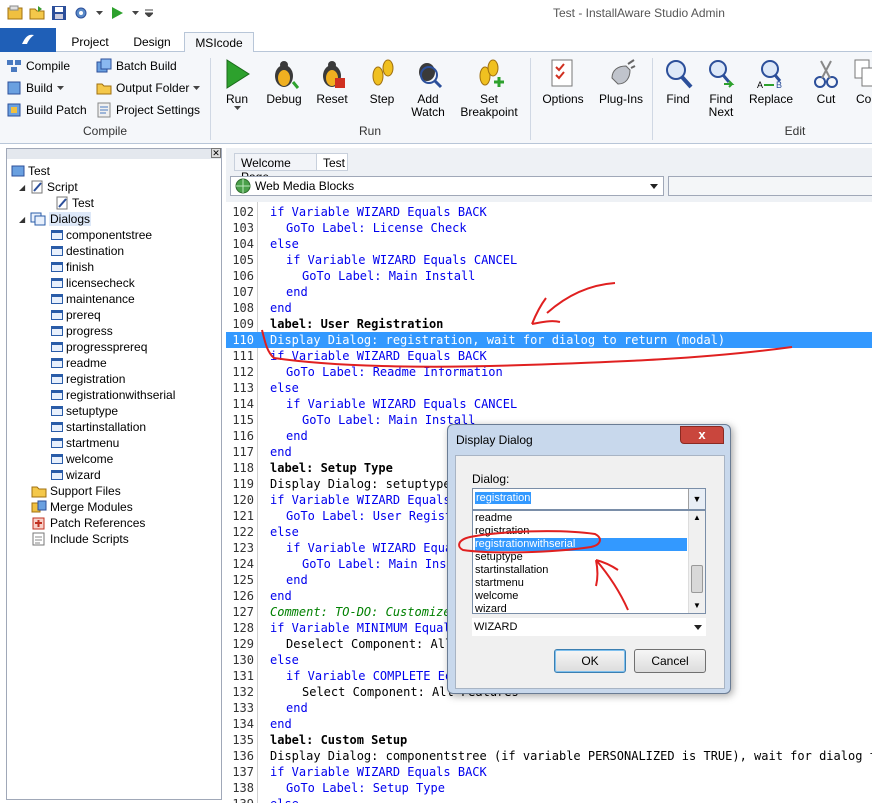 This screenshot has height=803, width=872. What do you see at coordinates (219, 42) in the screenshot?
I see `tab-msicode: MSIcode` at bounding box center [219, 42].